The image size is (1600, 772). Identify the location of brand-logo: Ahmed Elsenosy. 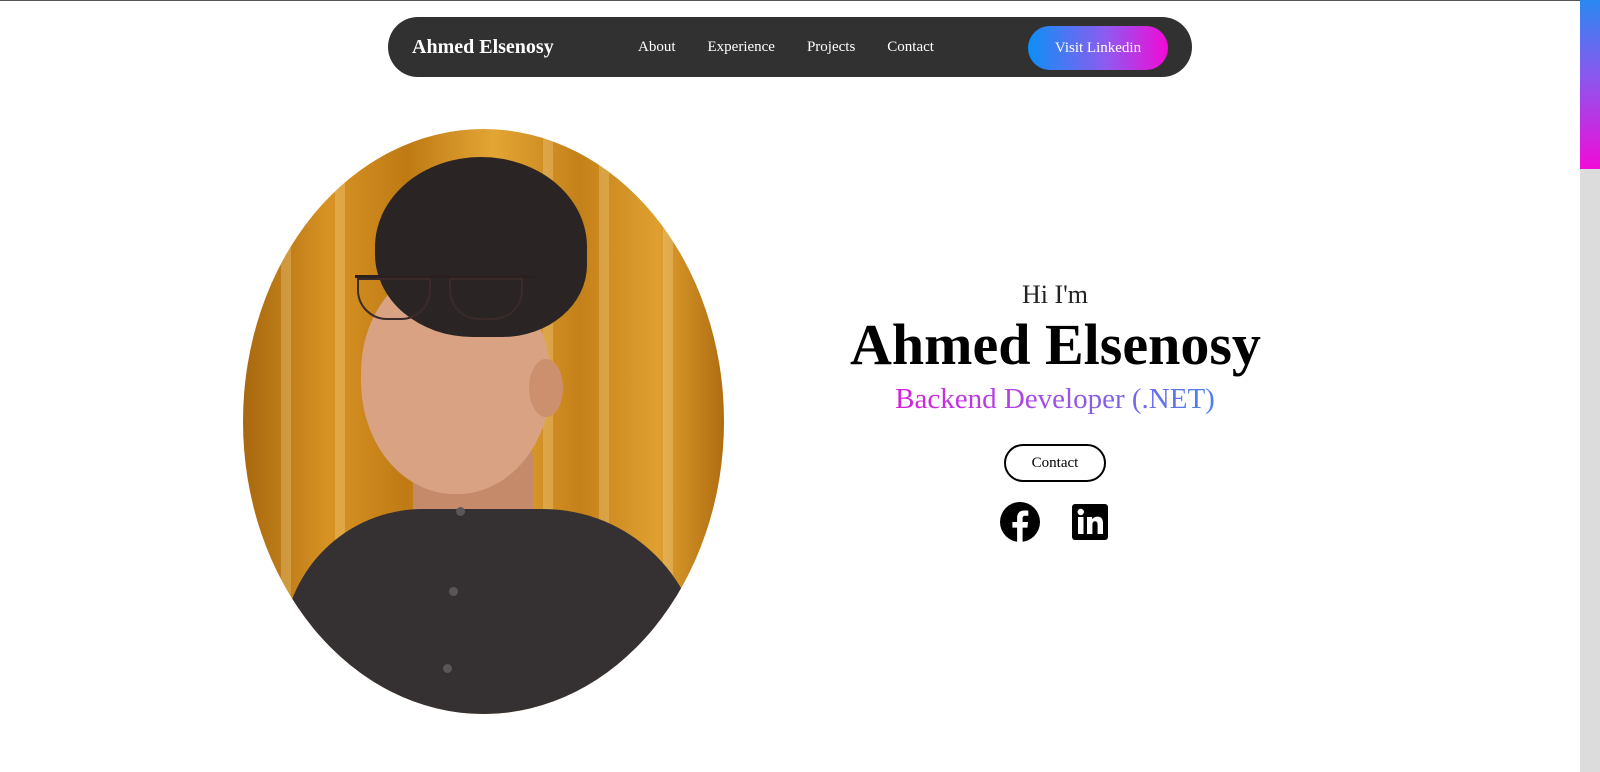
(483, 47).